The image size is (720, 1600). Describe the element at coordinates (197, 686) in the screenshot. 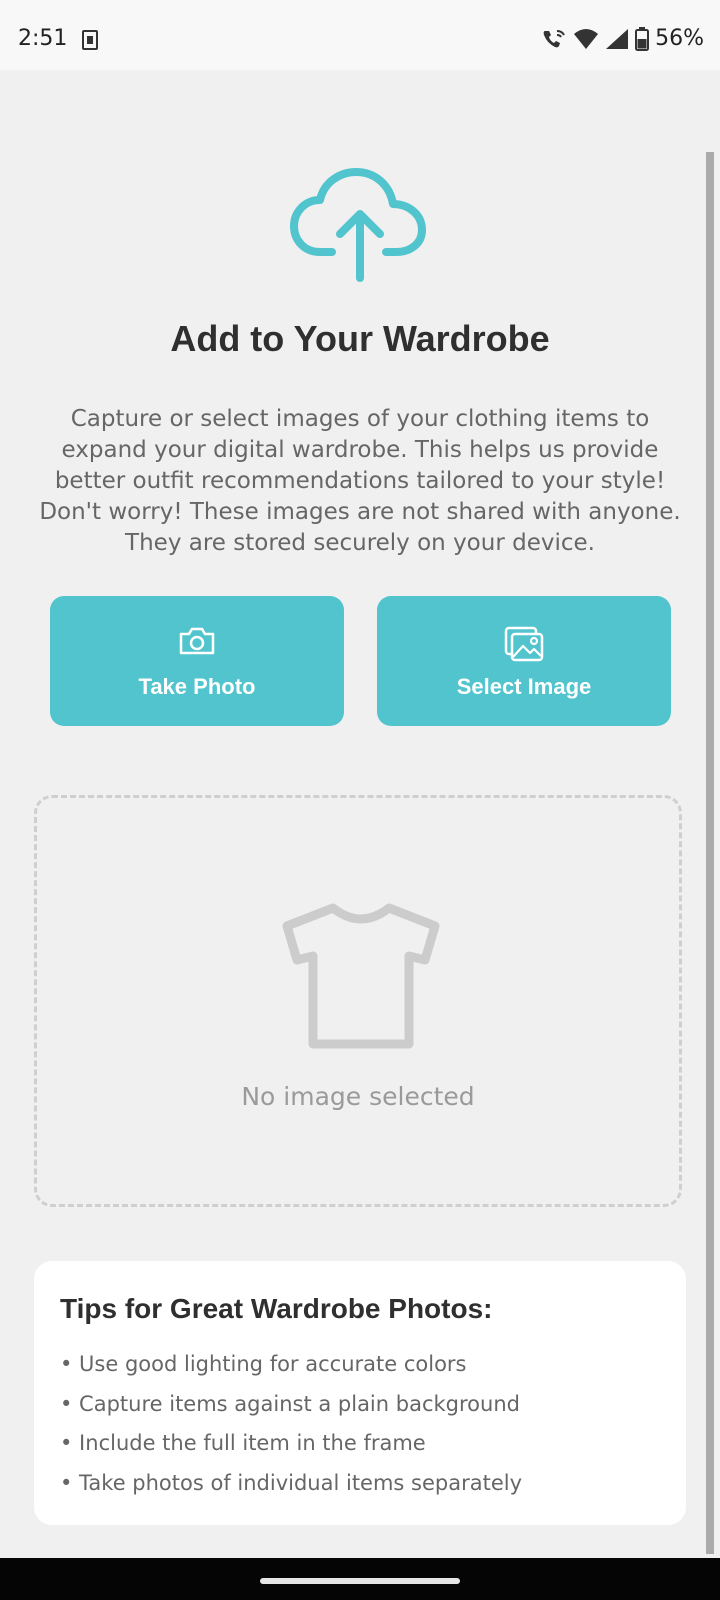

I see `take-photo-label: Take Photo` at that location.